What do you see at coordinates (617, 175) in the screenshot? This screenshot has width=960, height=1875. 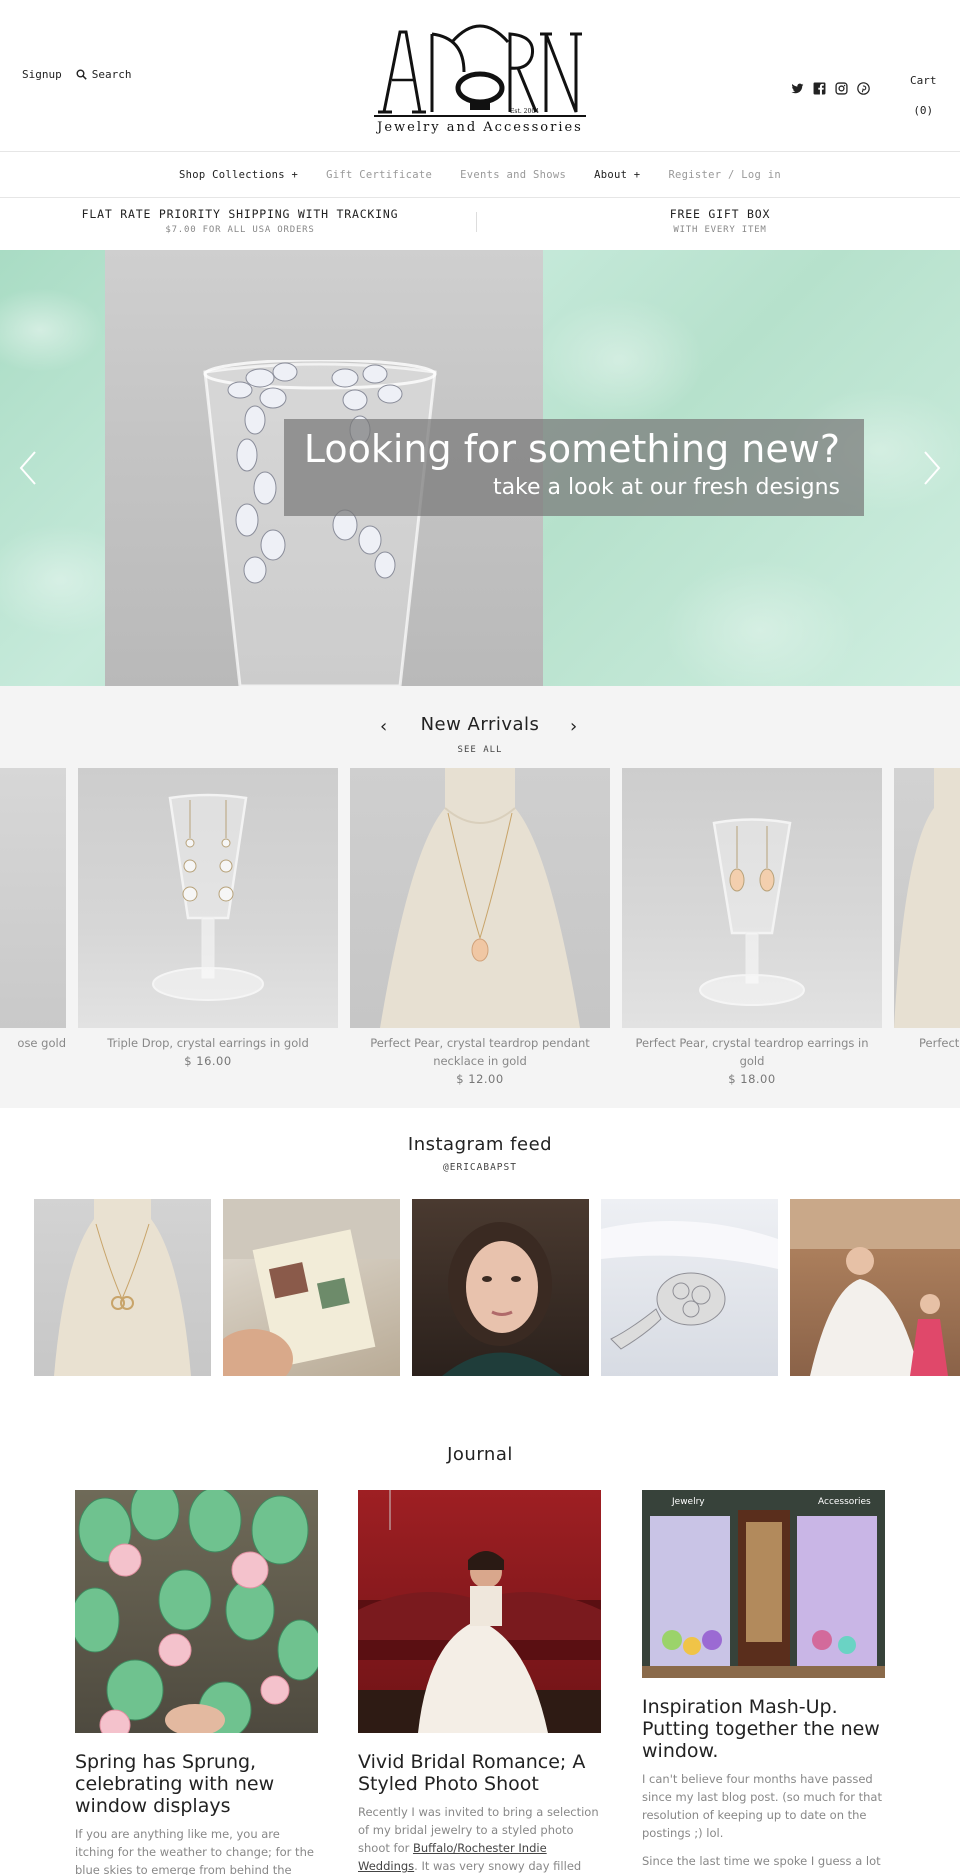 I see `nav-about: About +` at bounding box center [617, 175].